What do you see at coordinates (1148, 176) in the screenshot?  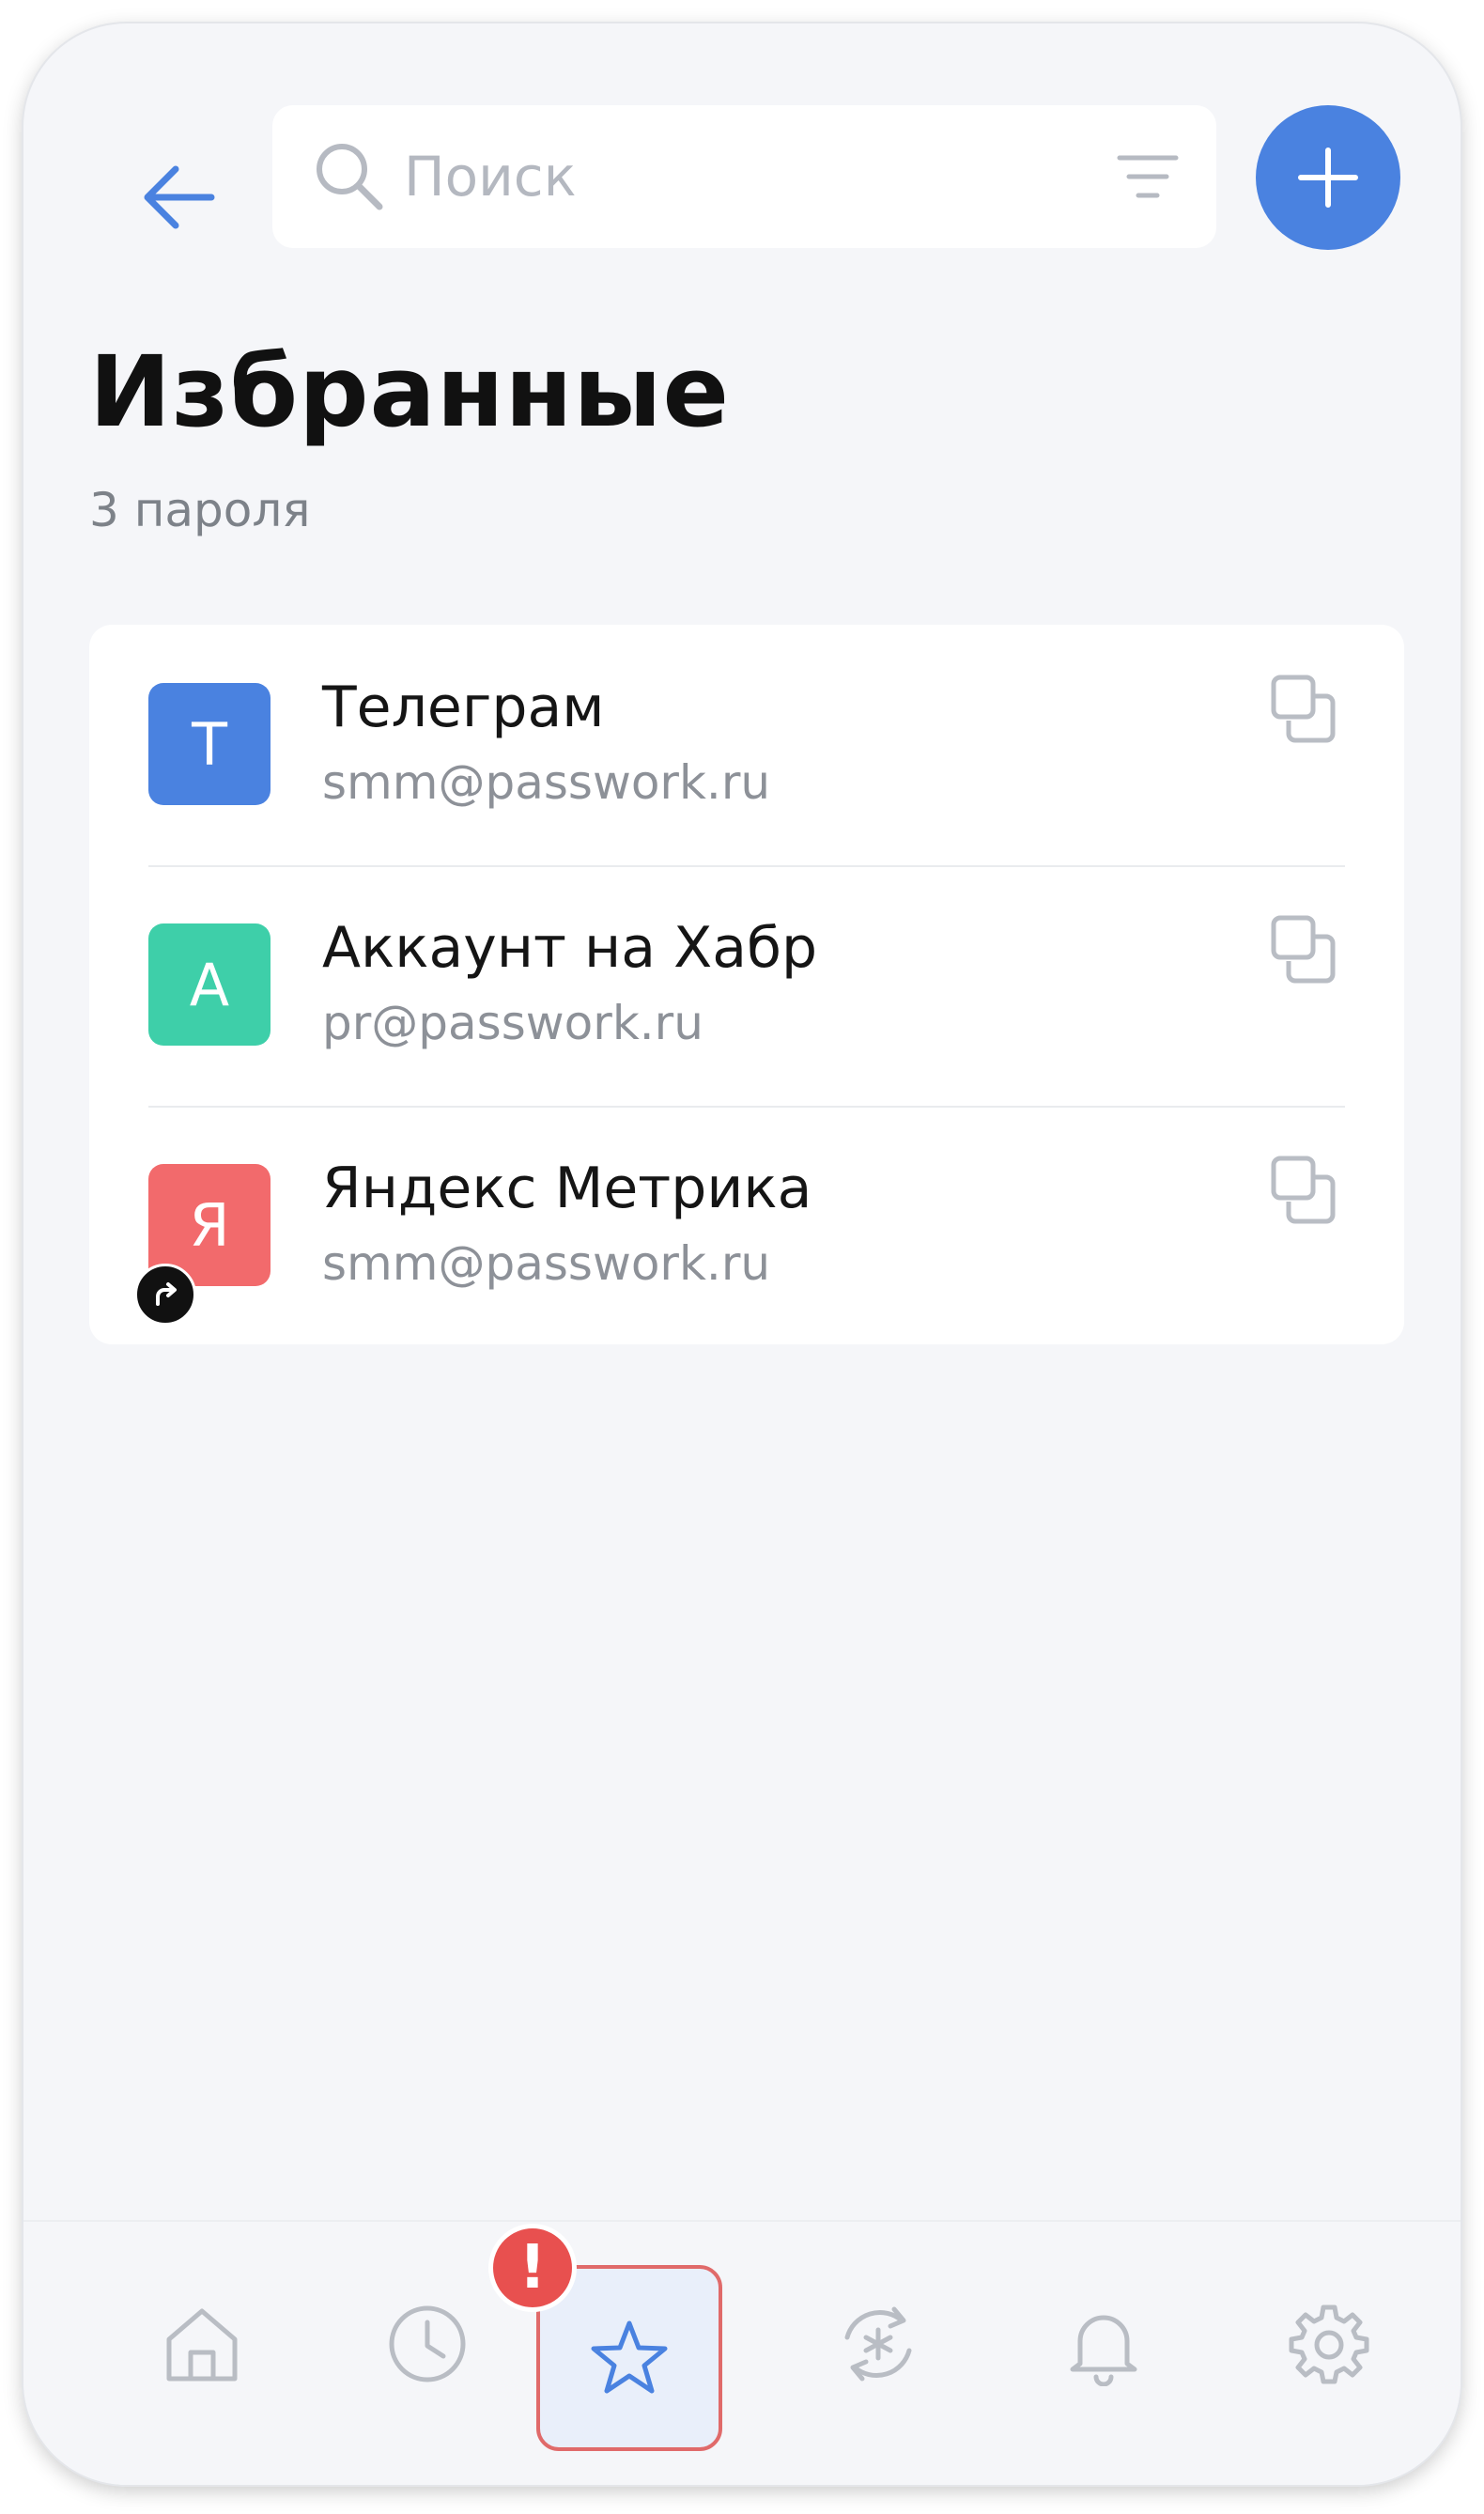 I see `filter-icon` at bounding box center [1148, 176].